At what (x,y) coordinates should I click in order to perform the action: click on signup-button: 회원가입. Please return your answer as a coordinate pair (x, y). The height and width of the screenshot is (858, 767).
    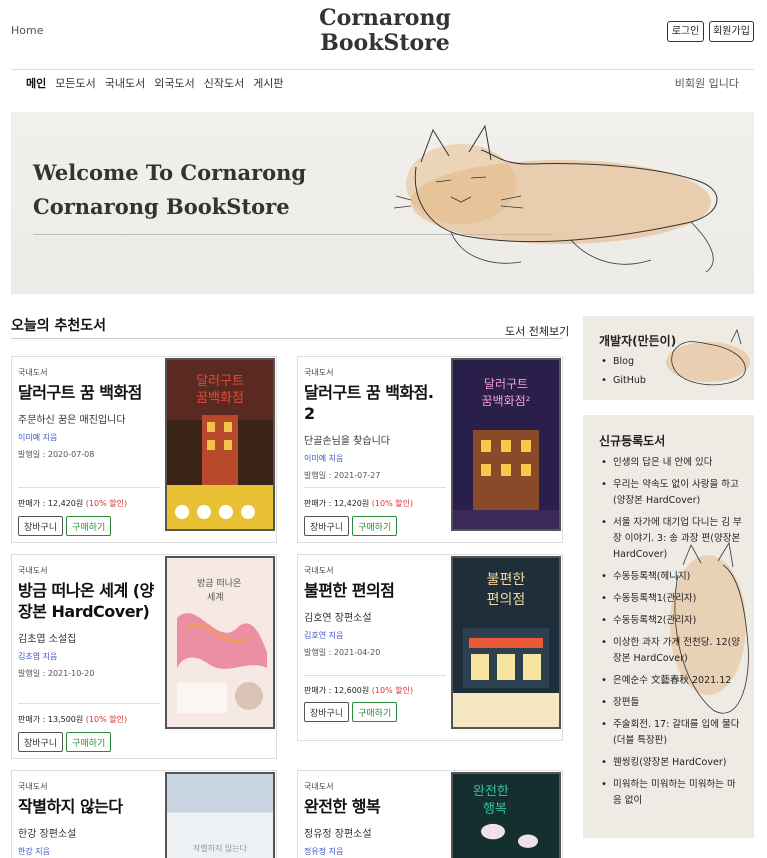
    Looking at the image, I should click on (731, 31).